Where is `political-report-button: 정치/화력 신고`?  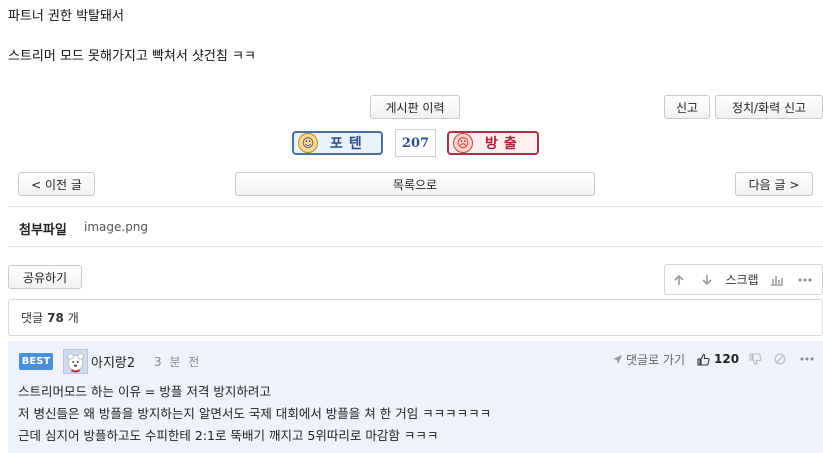 political-report-button: 정치/화력 신고 is located at coordinates (769, 107).